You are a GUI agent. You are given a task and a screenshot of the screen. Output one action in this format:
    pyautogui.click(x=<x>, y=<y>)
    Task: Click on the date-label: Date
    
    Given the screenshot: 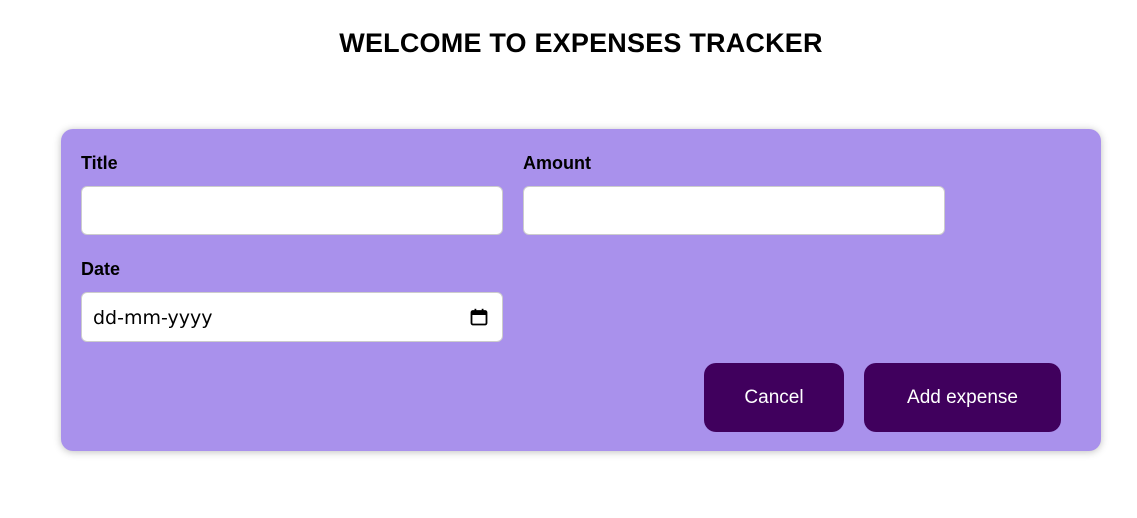 What is the action you would take?
    pyautogui.click(x=101, y=269)
    